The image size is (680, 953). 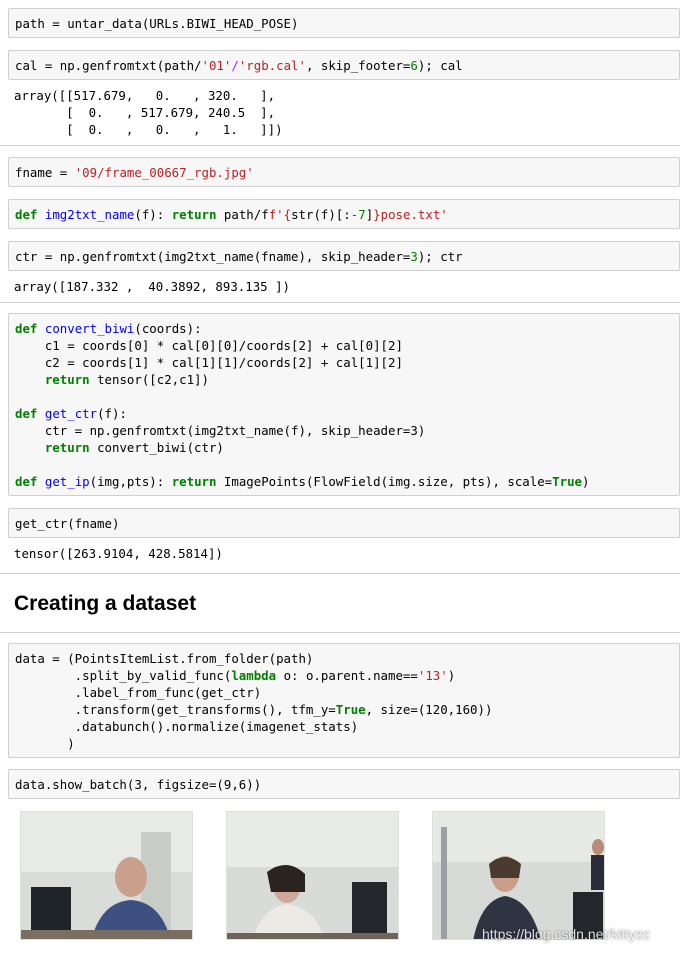 What do you see at coordinates (235, 65) in the screenshot?
I see `code-operator: /` at bounding box center [235, 65].